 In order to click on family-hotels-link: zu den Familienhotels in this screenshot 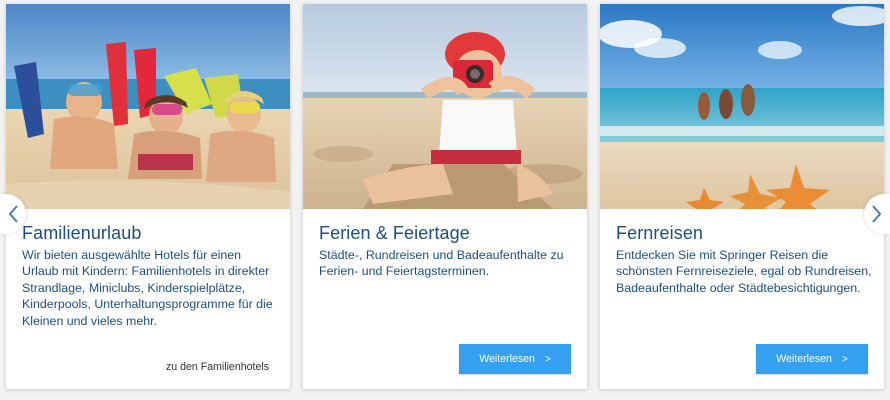, I will do `click(217, 367)`.